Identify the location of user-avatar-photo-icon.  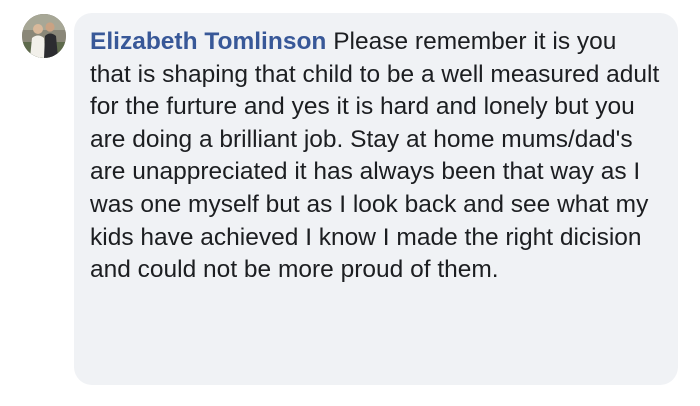
(44, 36).